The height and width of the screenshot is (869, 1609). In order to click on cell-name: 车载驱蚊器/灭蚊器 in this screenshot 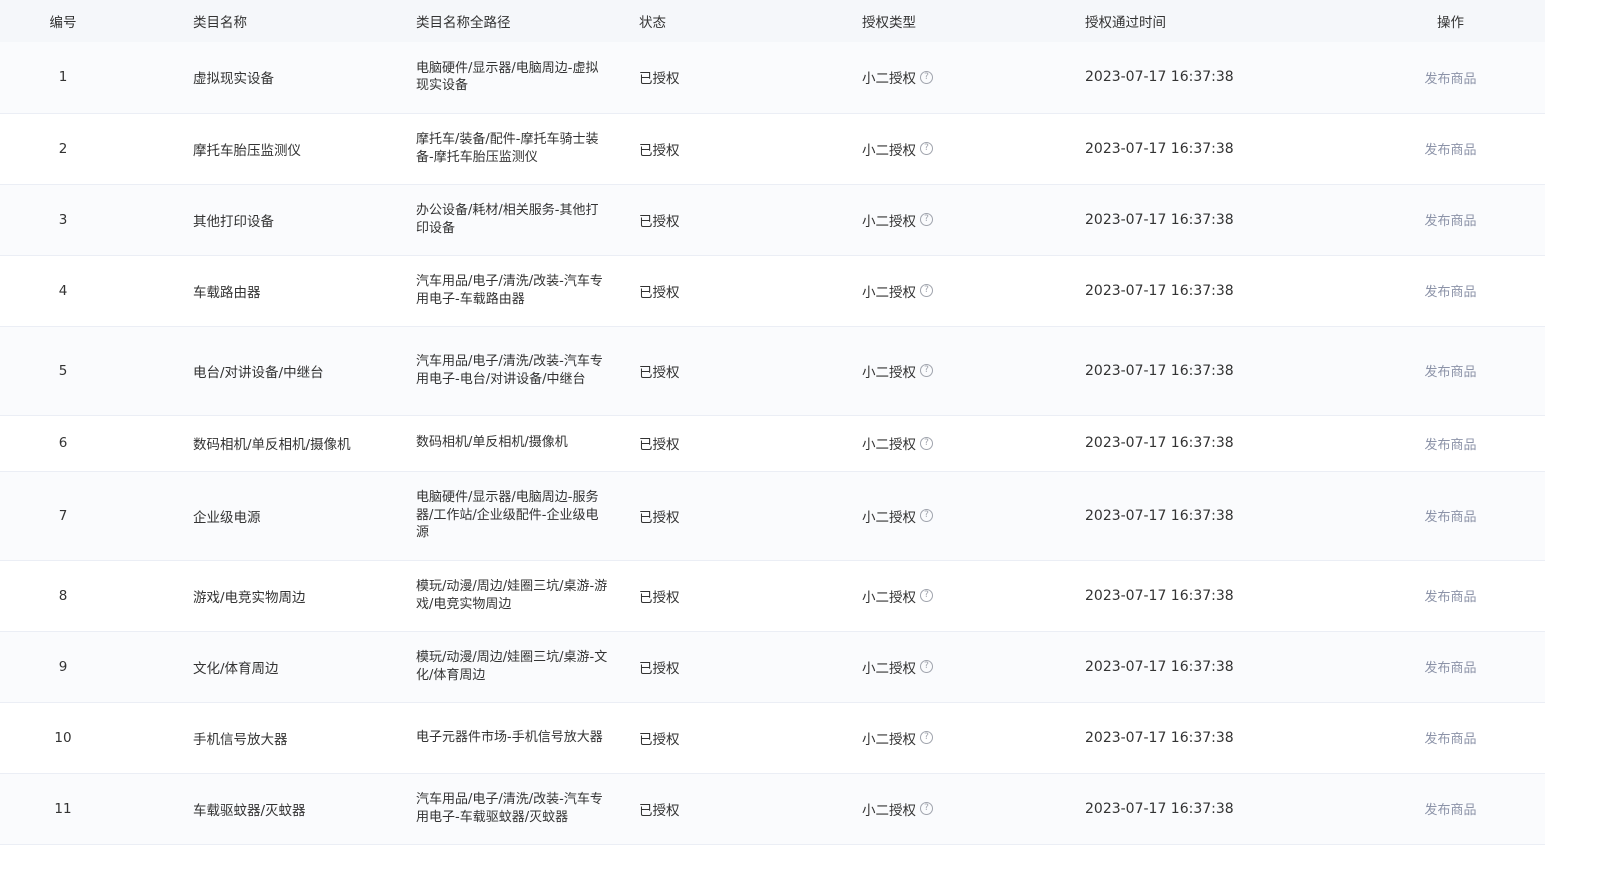, I will do `click(249, 810)`.